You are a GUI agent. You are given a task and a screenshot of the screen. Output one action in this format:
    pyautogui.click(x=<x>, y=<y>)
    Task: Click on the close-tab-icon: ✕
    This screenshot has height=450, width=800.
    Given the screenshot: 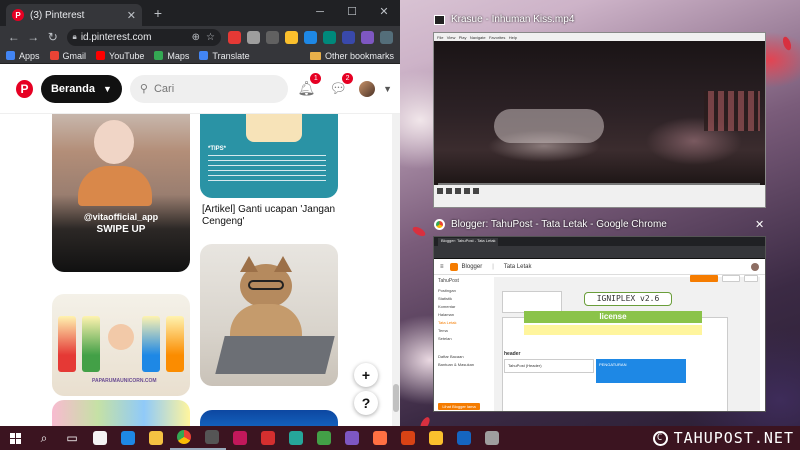 What is the action you would take?
    pyautogui.click(x=131, y=15)
    